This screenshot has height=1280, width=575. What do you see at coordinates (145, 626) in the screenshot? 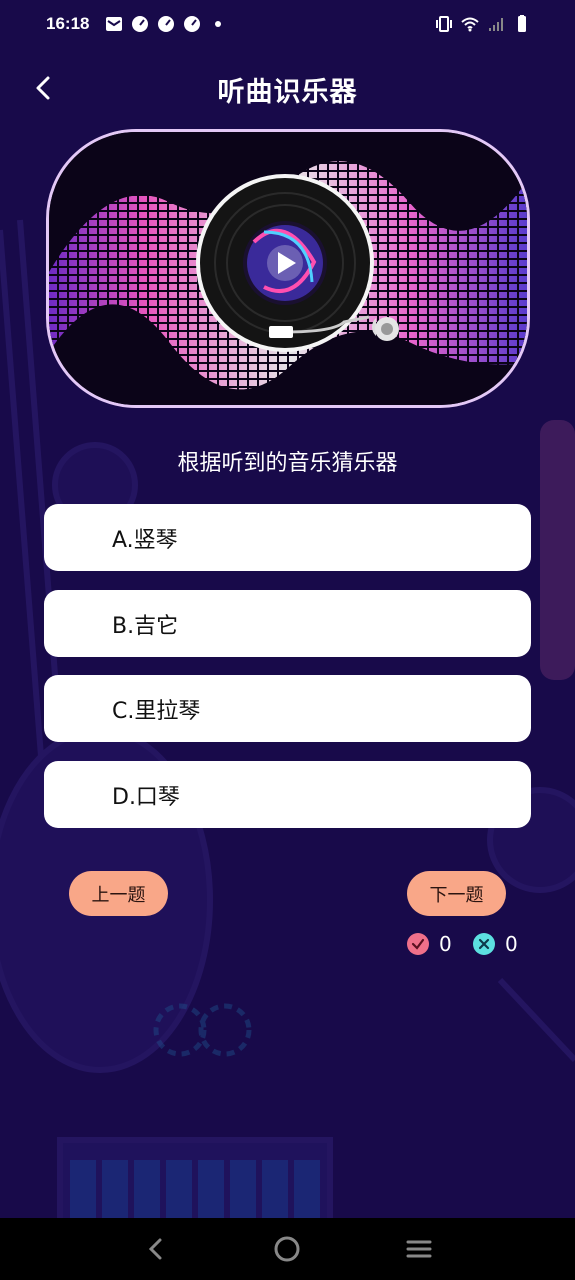
I see `option-b-label: B.吉它` at bounding box center [145, 626].